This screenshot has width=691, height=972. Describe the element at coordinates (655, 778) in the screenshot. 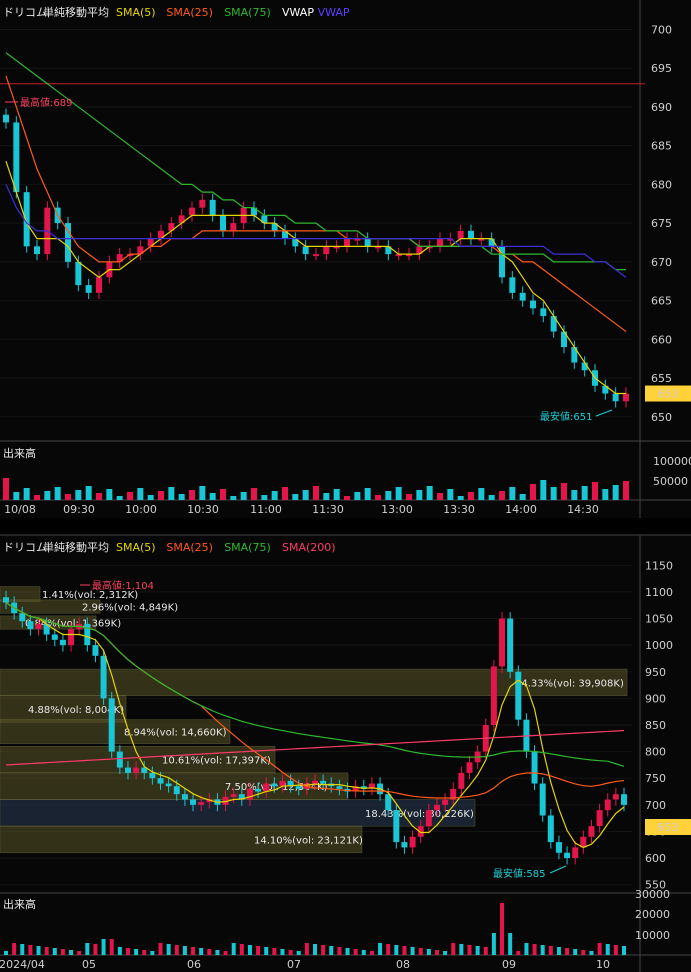

I see `y-tick-label: 750` at that location.